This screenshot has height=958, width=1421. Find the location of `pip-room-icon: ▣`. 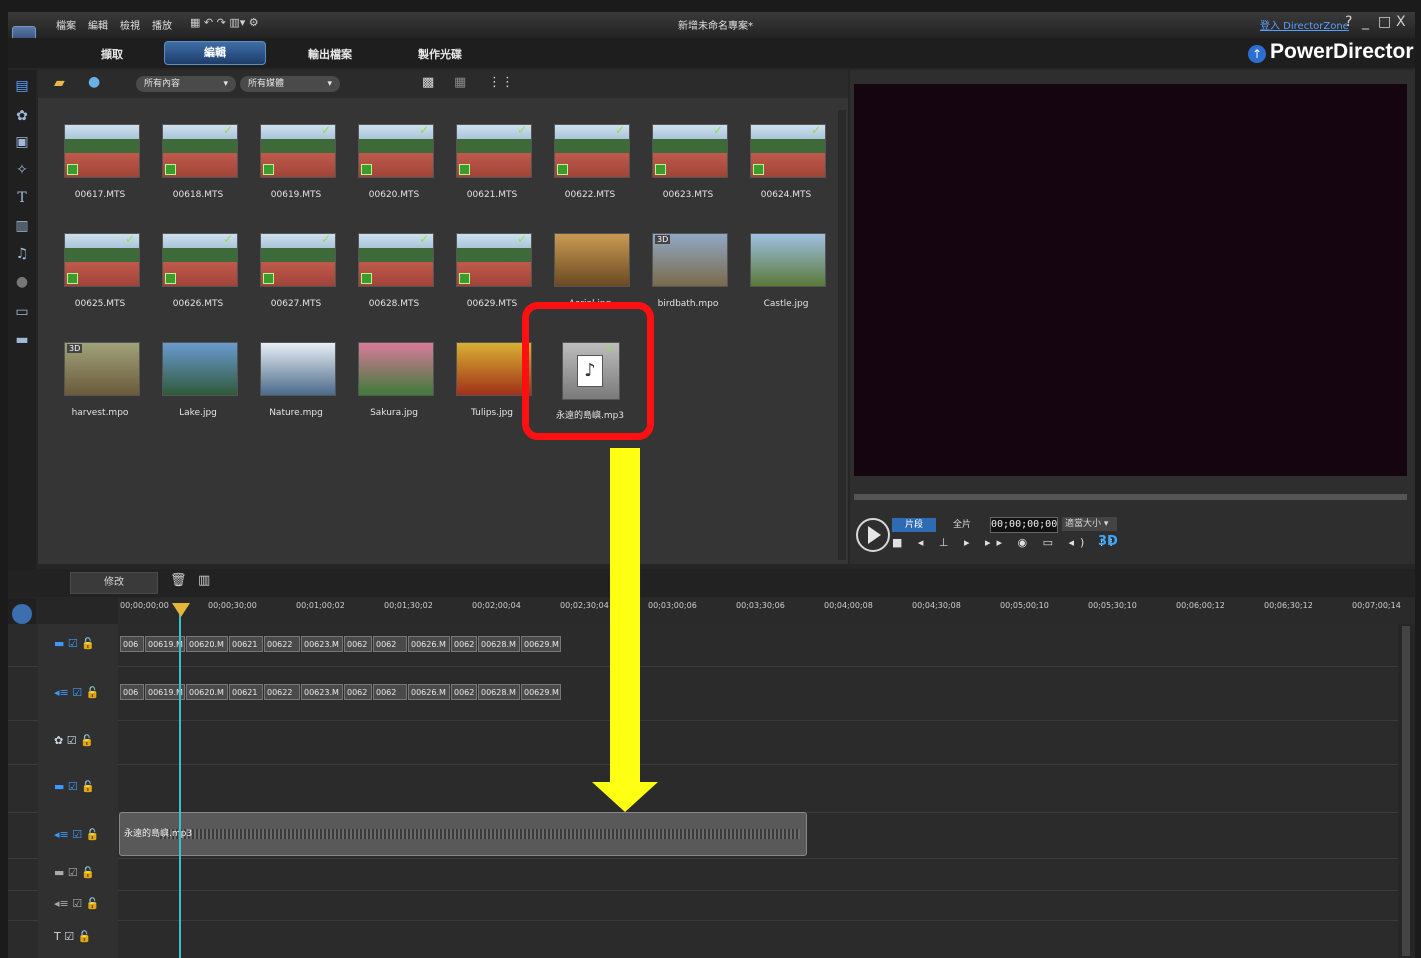

pip-room-icon: ▣ is located at coordinates (22, 142).